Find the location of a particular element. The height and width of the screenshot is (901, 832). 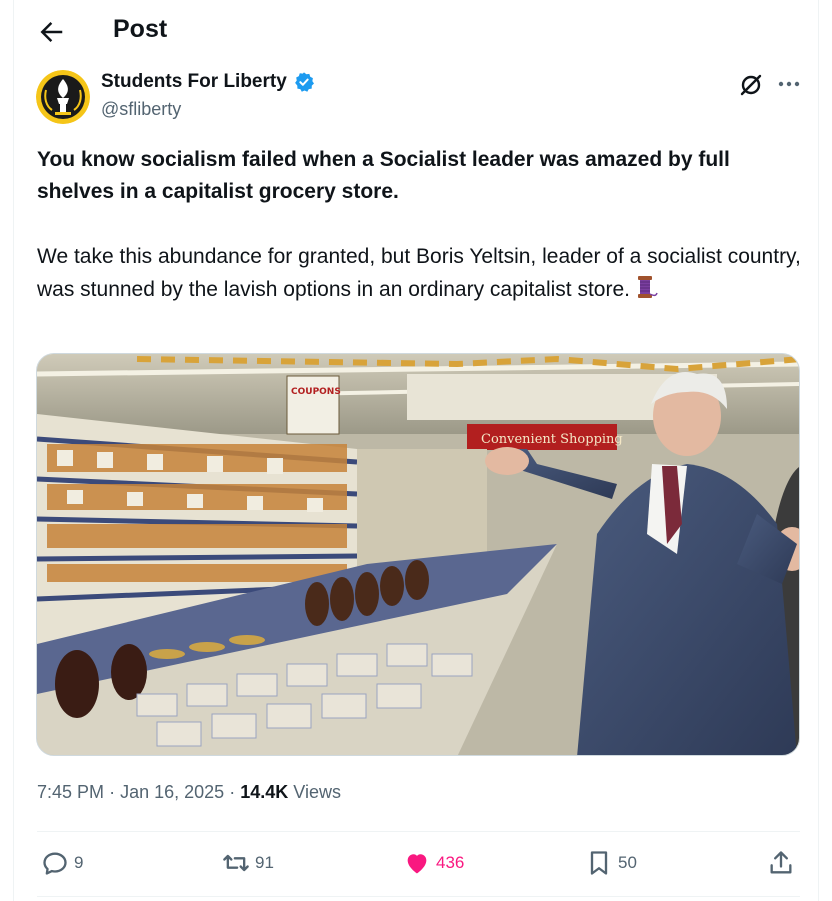

views-count: 14.4K is located at coordinates (264, 792).